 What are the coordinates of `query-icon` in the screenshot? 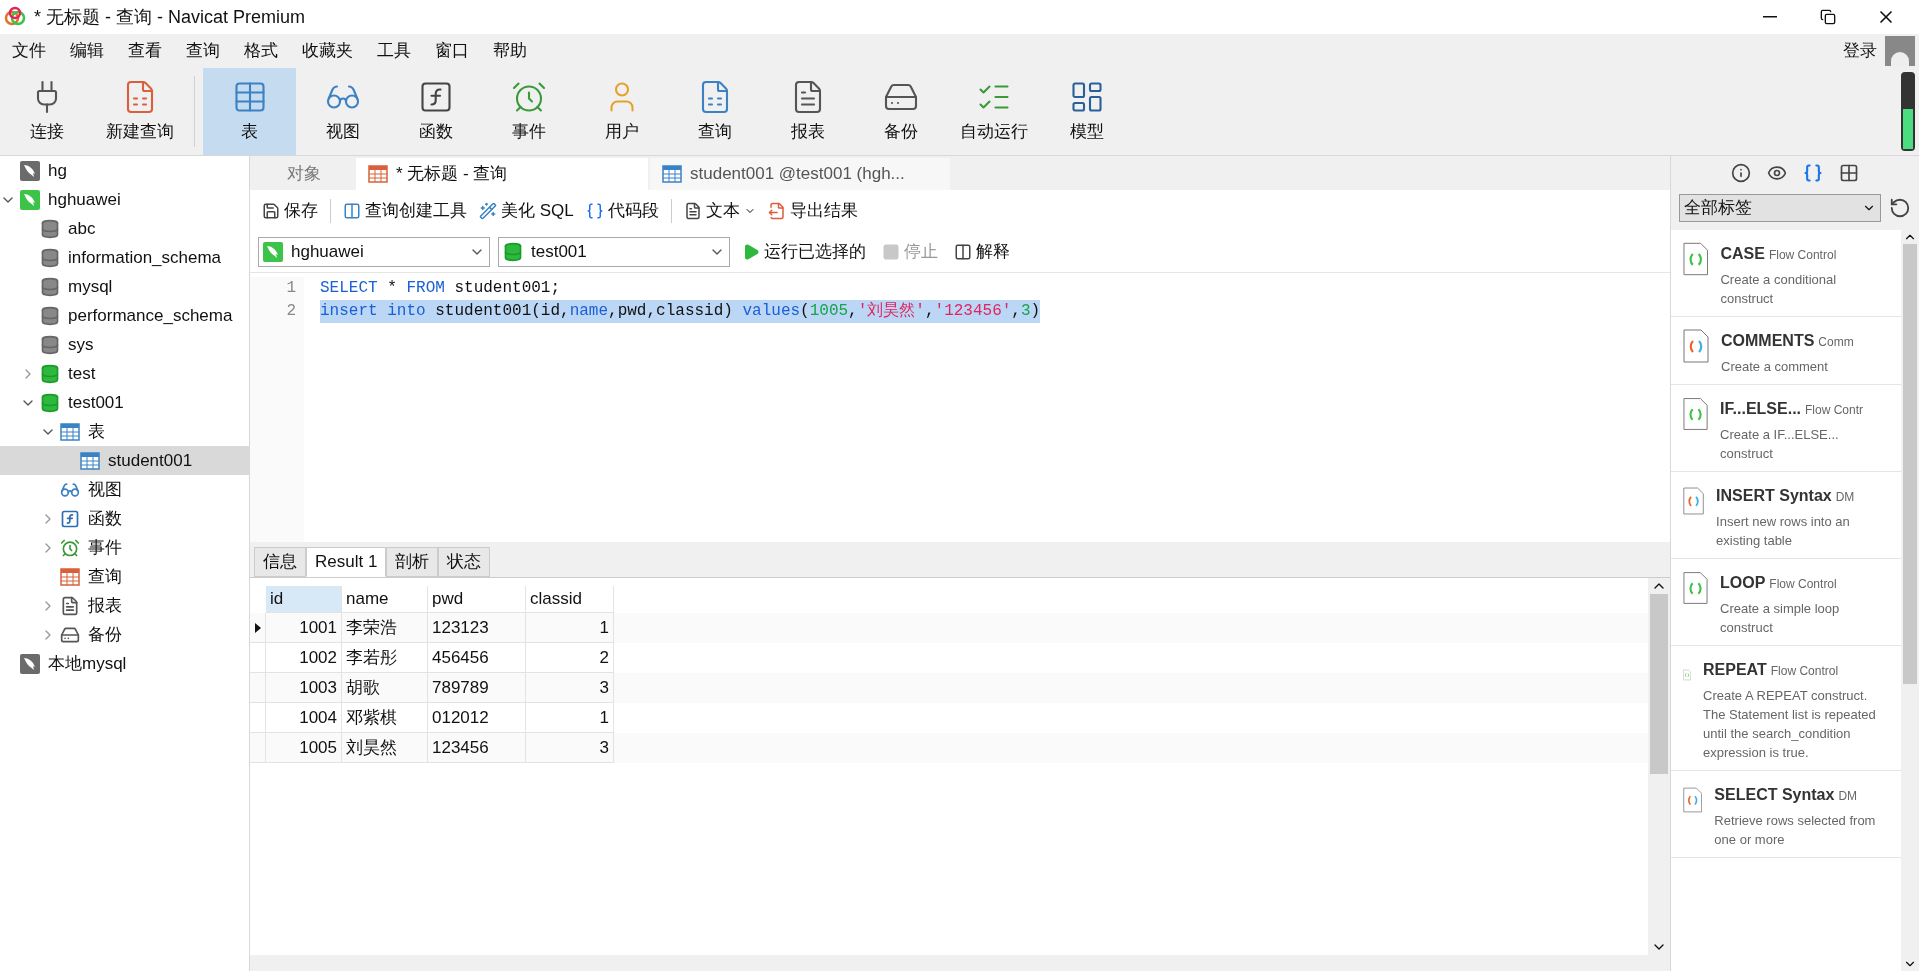 It's located at (378, 174).